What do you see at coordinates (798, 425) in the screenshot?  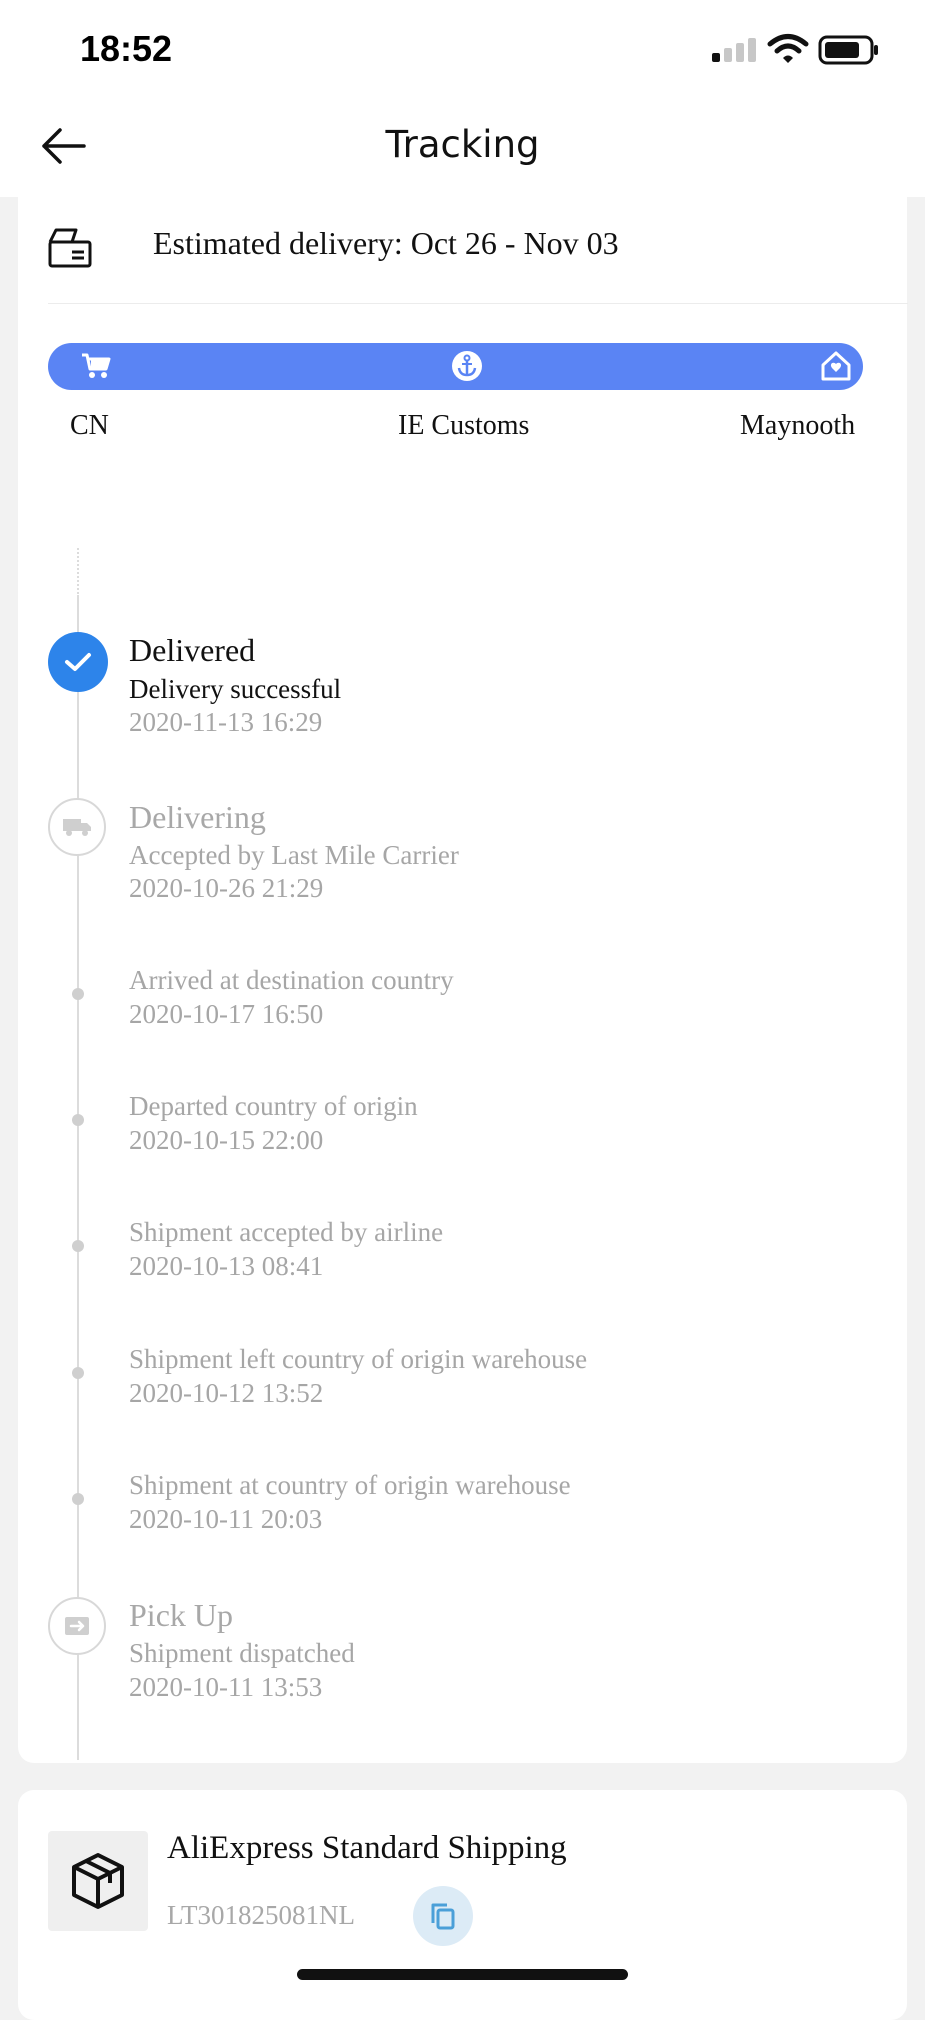 I see `route-destination-label: Maynooth` at bounding box center [798, 425].